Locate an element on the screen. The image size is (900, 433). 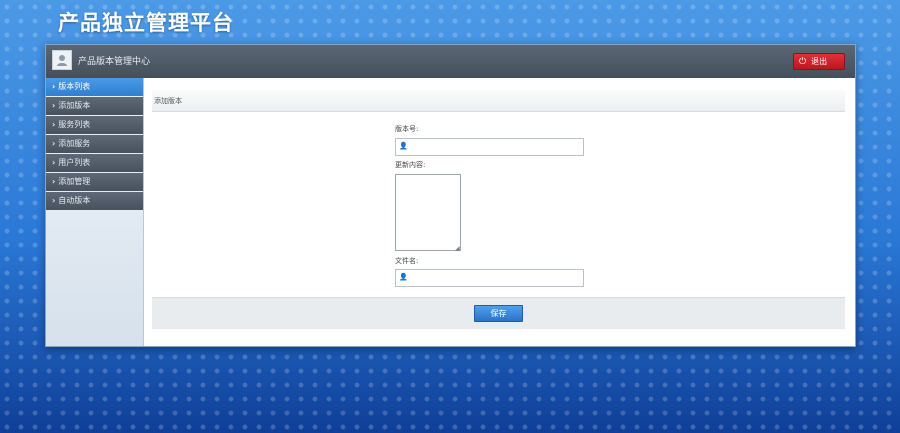
sidebar-item-add-service: › 添加服务 is located at coordinates (94, 144).